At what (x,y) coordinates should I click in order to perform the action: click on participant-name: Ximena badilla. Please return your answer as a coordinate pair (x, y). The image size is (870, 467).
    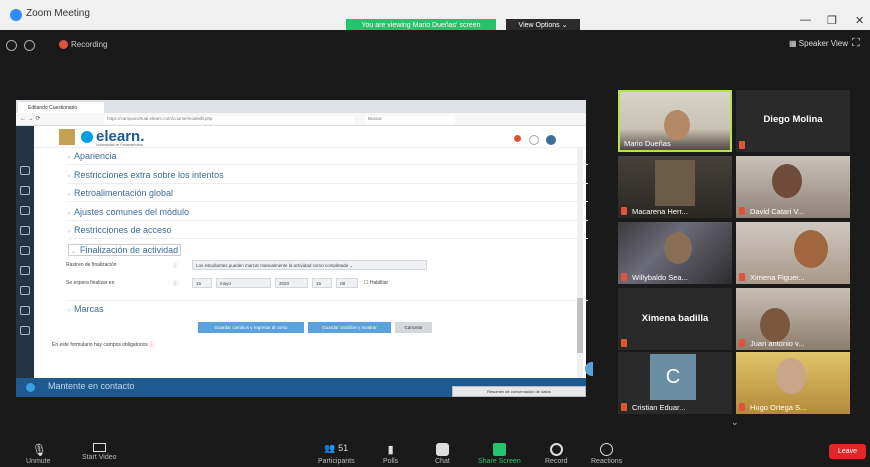
    Looking at the image, I should click on (675, 318).